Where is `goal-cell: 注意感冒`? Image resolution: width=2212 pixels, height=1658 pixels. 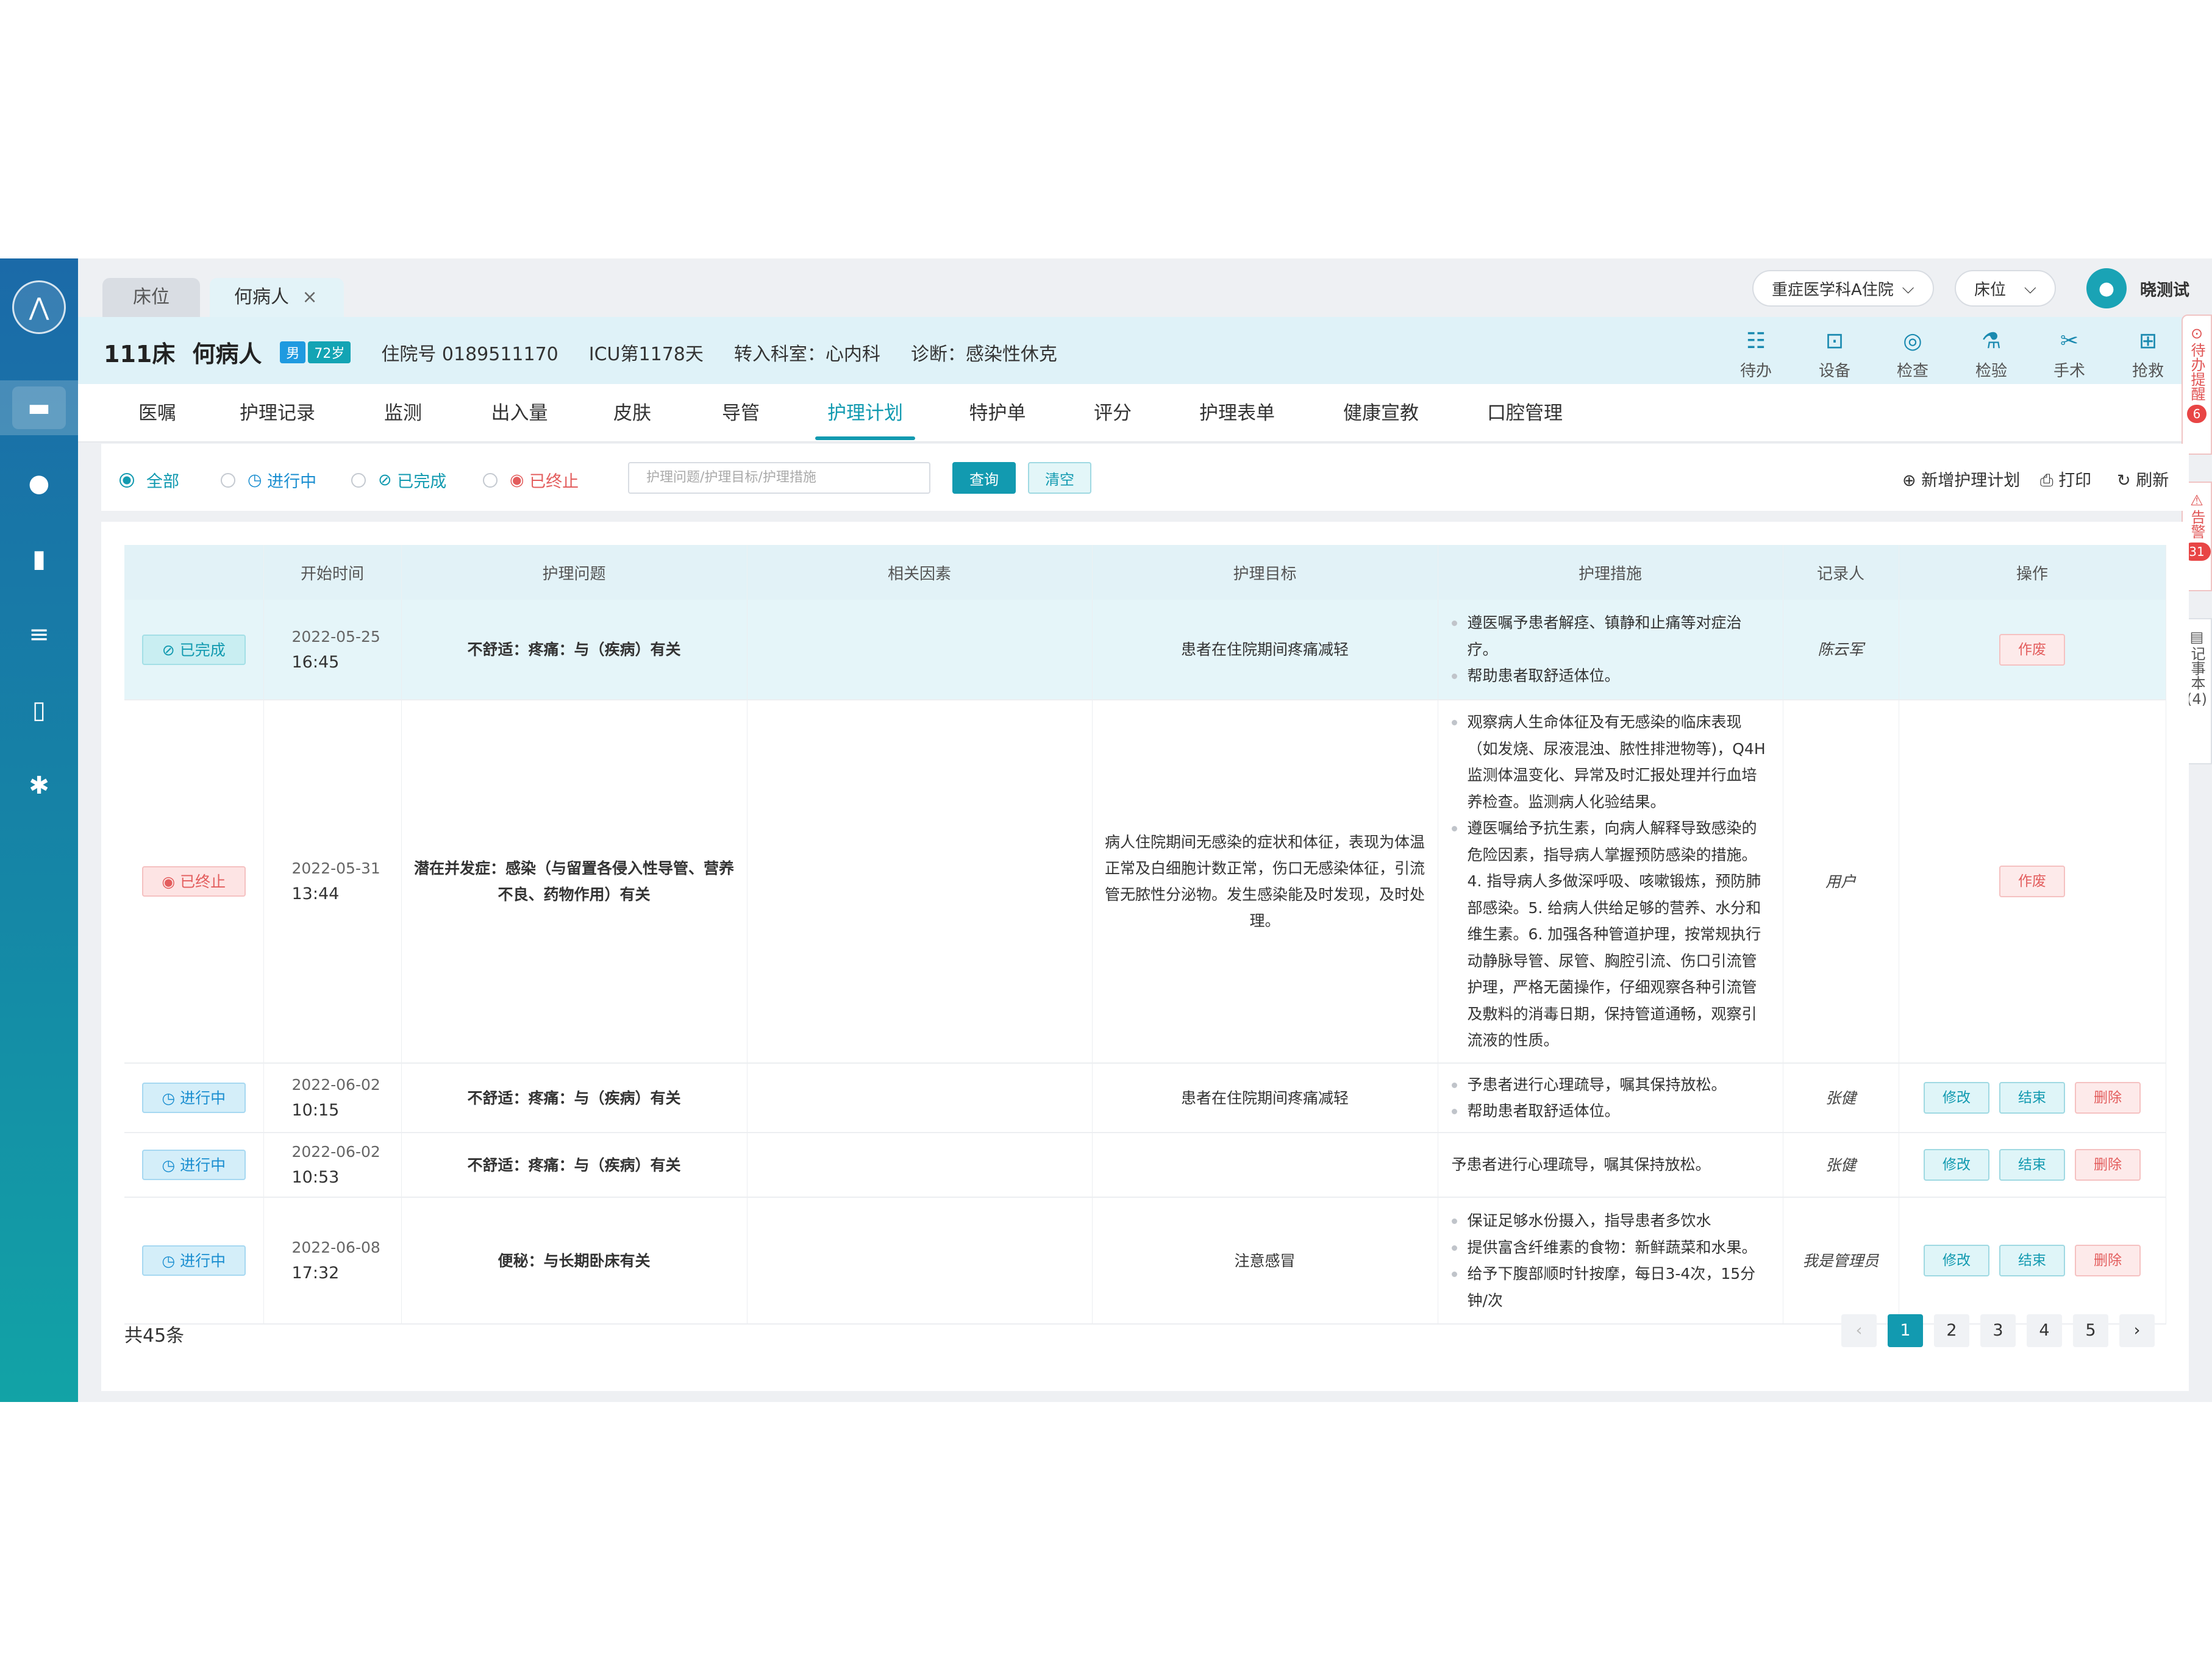 goal-cell: 注意感冒 is located at coordinates (1265, 1261).